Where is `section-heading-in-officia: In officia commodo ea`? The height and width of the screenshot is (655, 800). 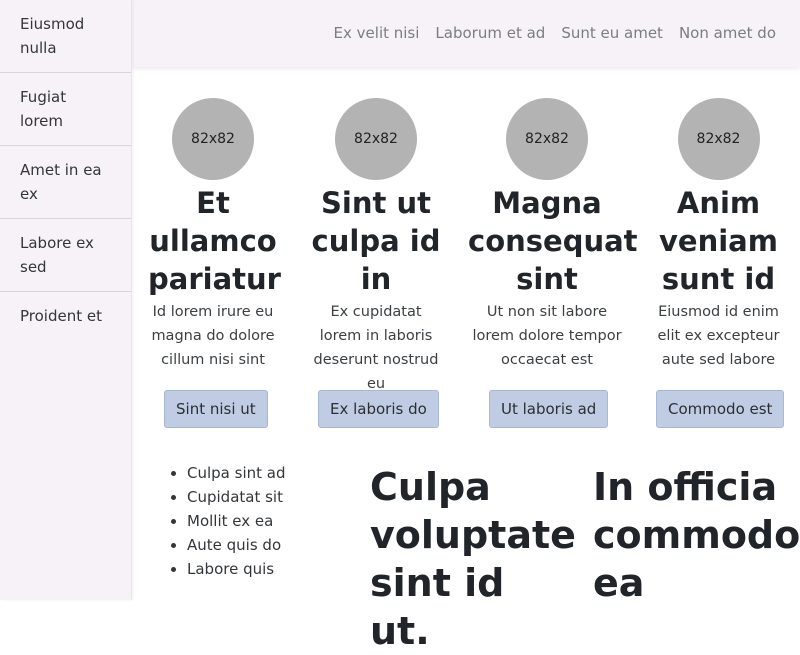
section-heading-in-officia: In officia commodo ea is located at coordinates (696, 535).